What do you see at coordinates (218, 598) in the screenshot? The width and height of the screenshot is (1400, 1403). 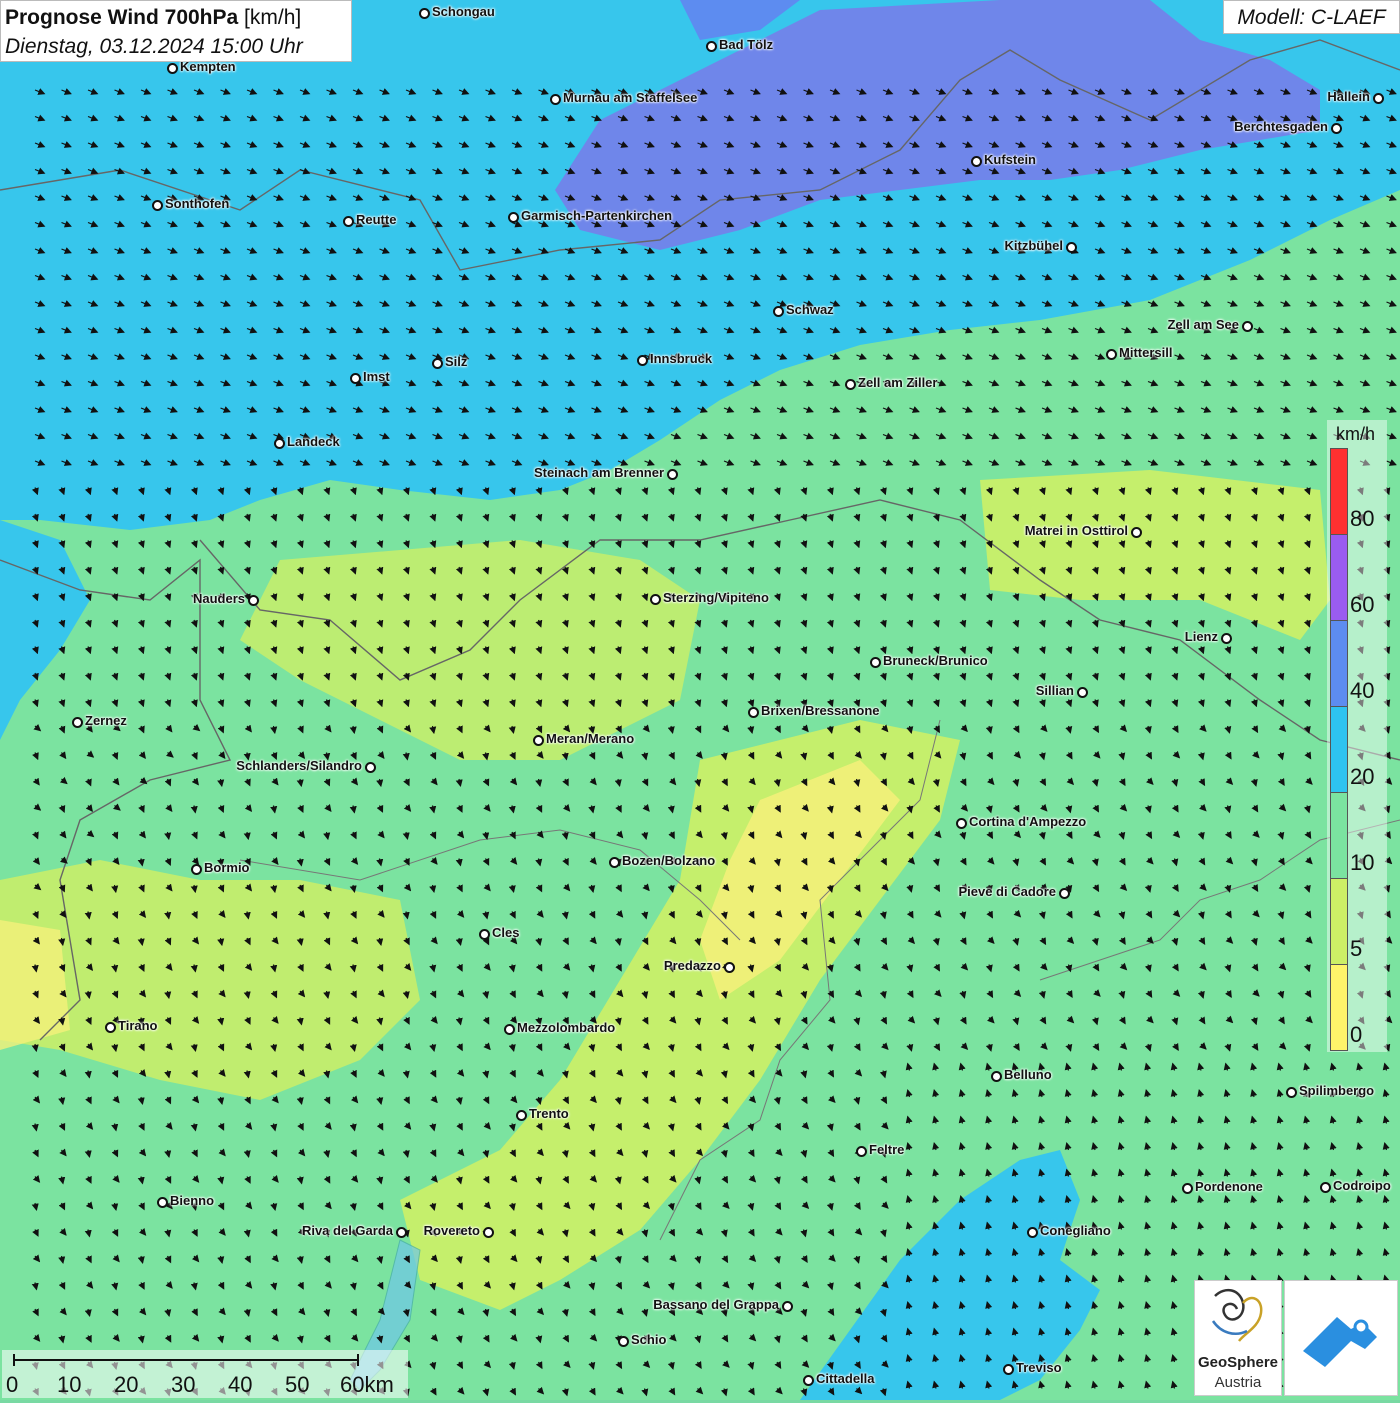 I see `city-label: Nauders` at bounding box center [218, 598].